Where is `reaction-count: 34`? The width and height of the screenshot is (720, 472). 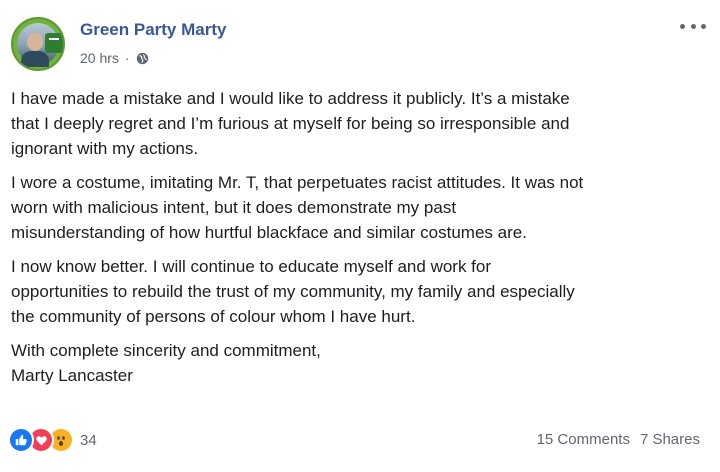
reaction-count: 34 is located at coordinates (88, 440).